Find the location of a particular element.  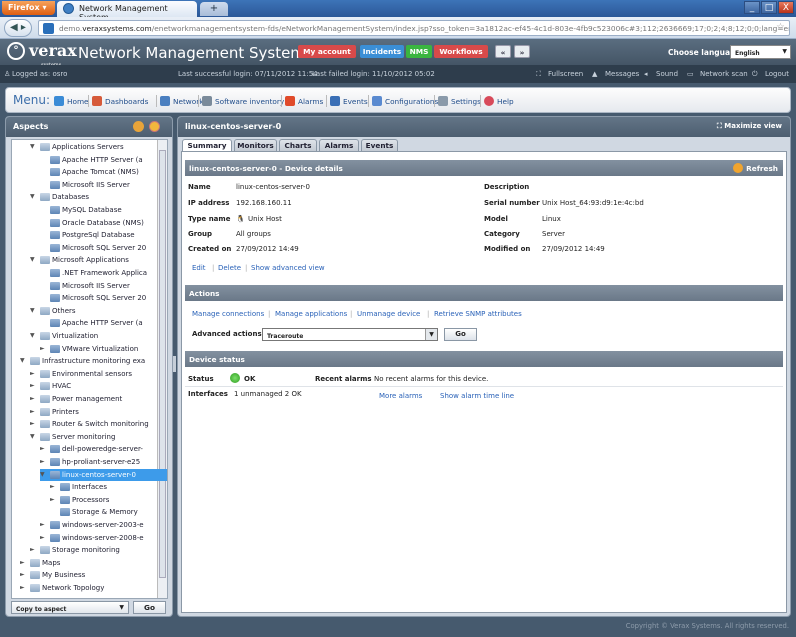

tree-node: ► My Business is located at coordinates (52, 575).